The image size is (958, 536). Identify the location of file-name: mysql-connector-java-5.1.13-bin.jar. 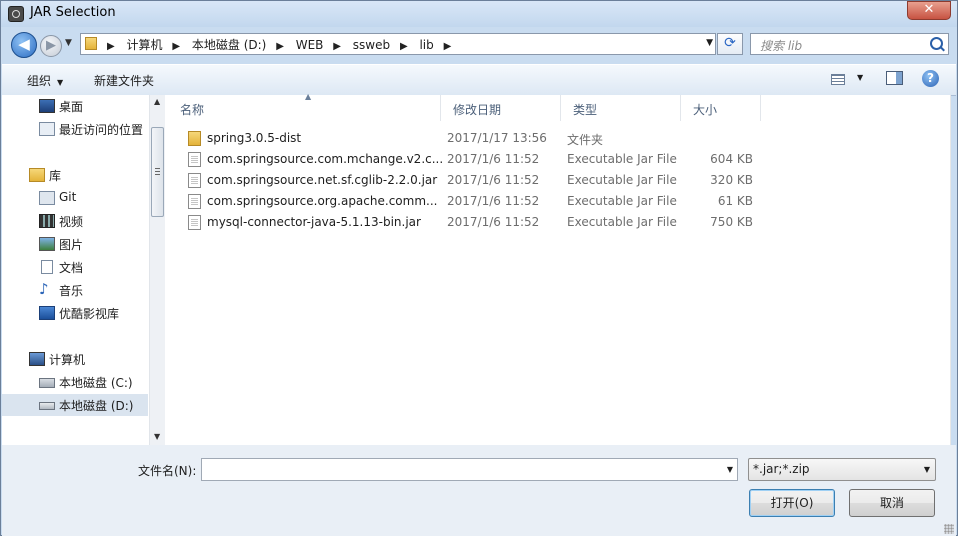
(314, 222).